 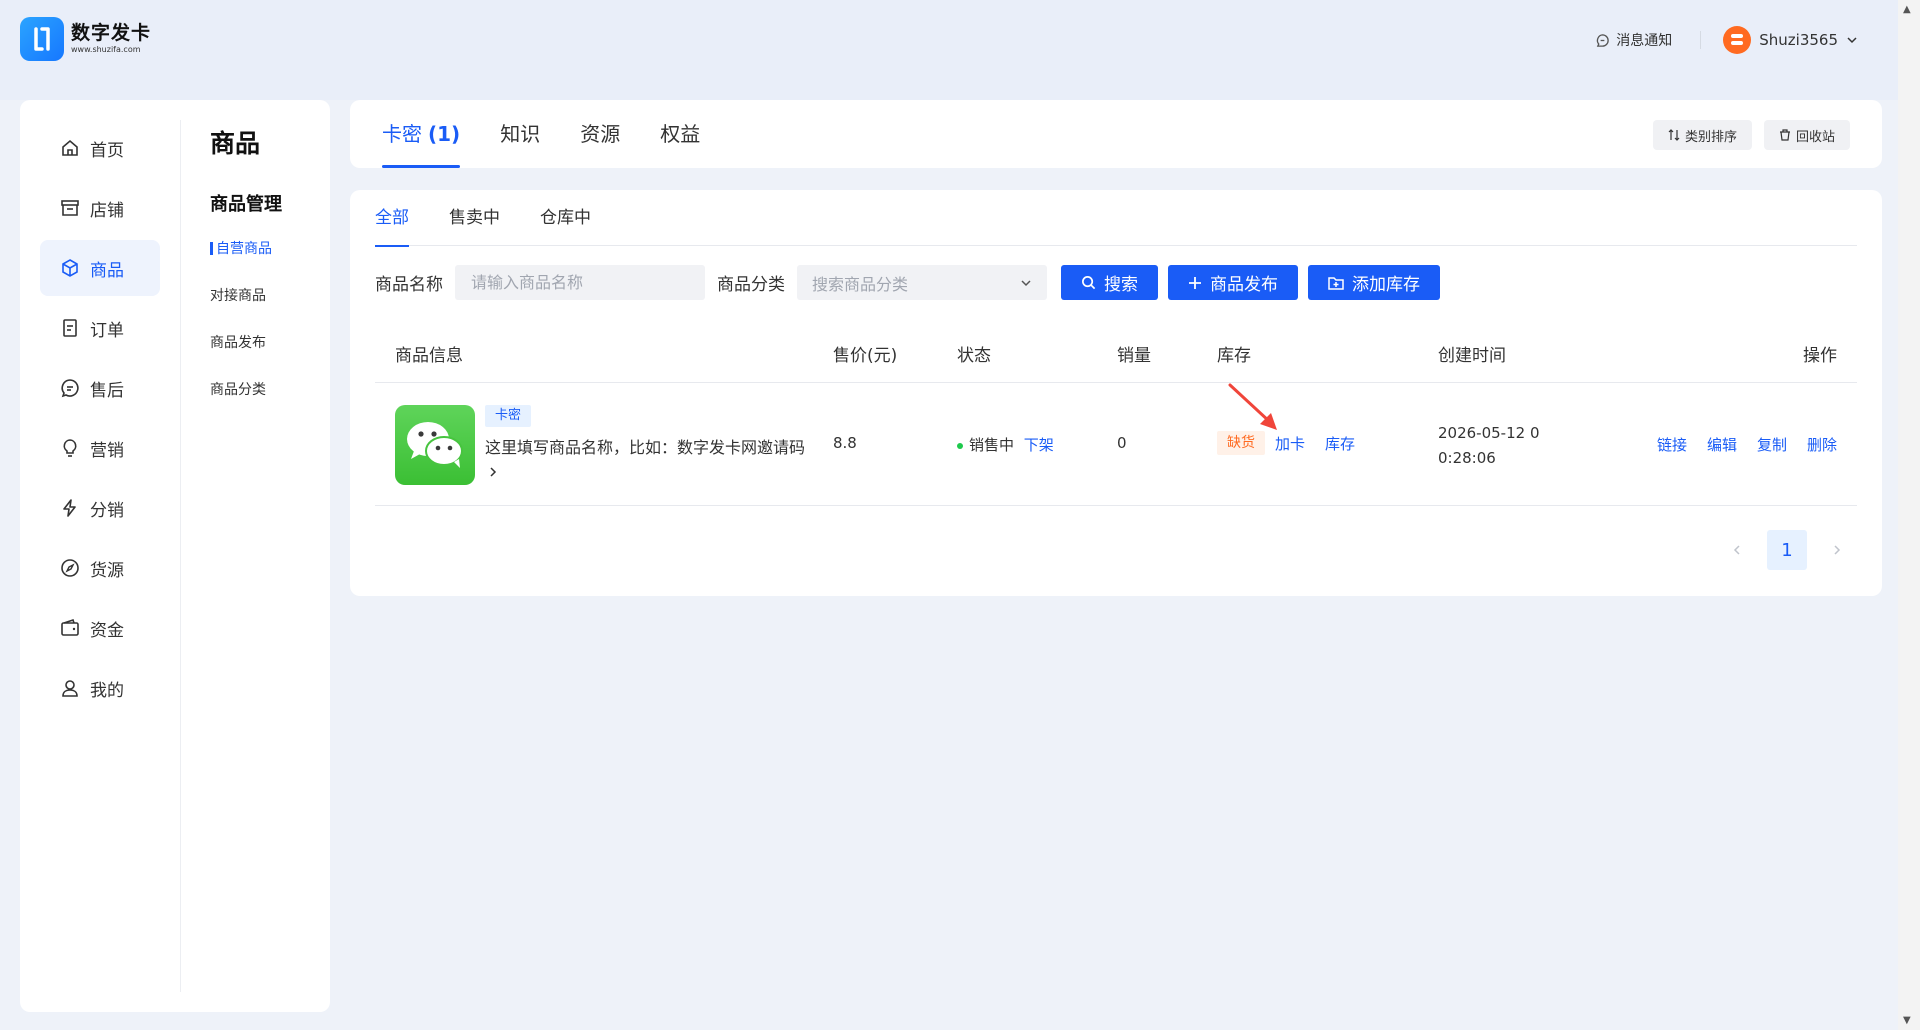 What do you see at coordinates (1603, 40) in the screenshot?
I see `message-icon` at bounding box center [1603, 40].